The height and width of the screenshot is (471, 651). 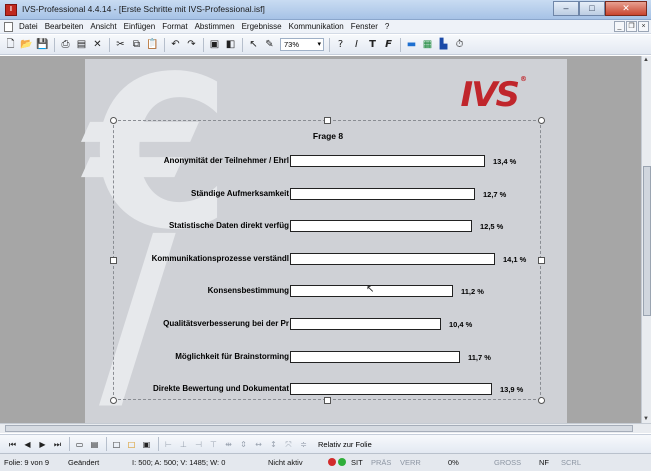 What do you see at coordinates (327, 400) in the screenshot?
I see `resize-handle-bottom` at bounding box center [327, 400].